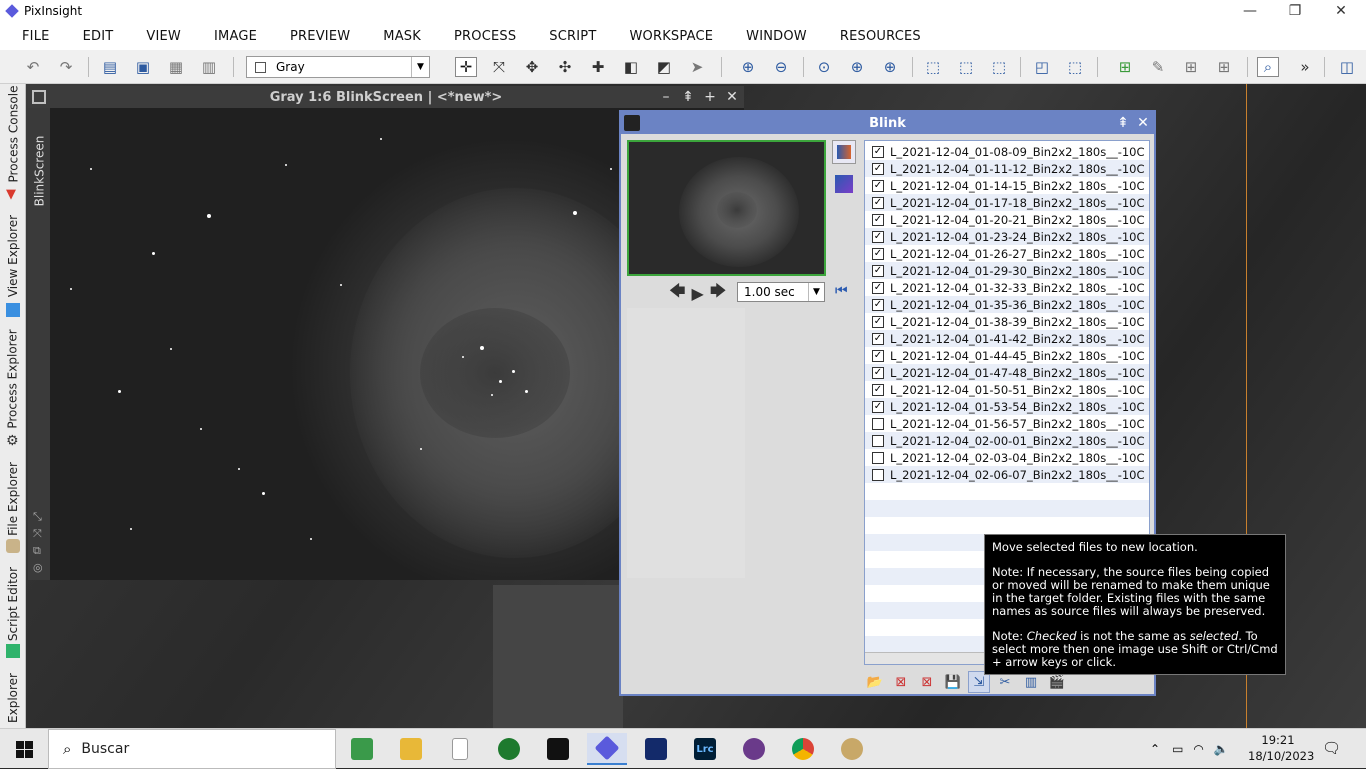 The image size is (1366, 769). What do you see at coordinates (1007, 270) in the screenshot?
I see `file-list-item: ✓ L_2021-12-04_01-29-30_Bin2x2_180s__-10C` at bounding box center [1007, 270].